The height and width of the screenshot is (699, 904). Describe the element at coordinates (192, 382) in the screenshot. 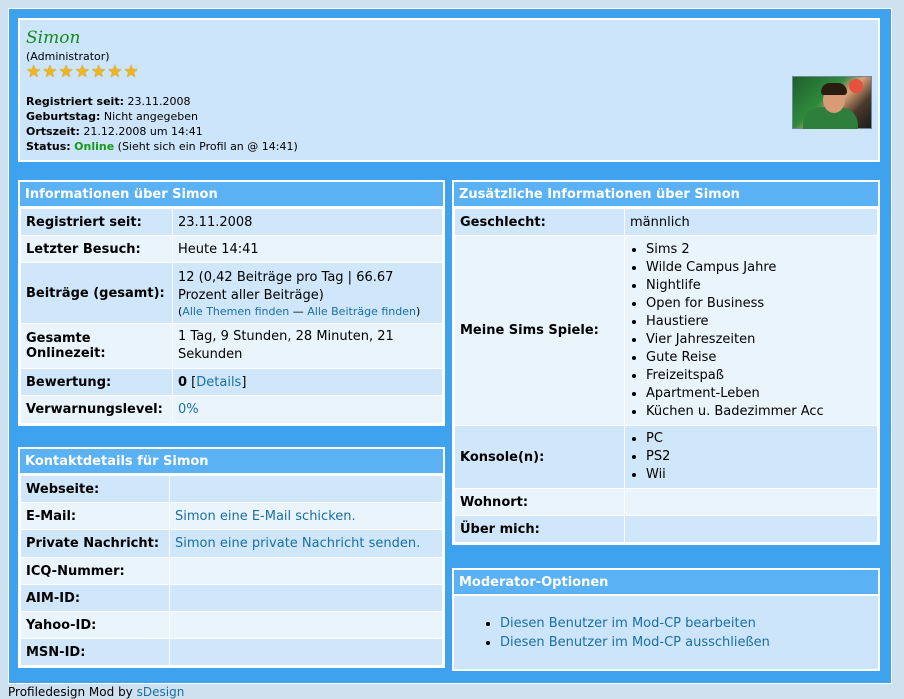

I see `bracket-open: [` at that location.